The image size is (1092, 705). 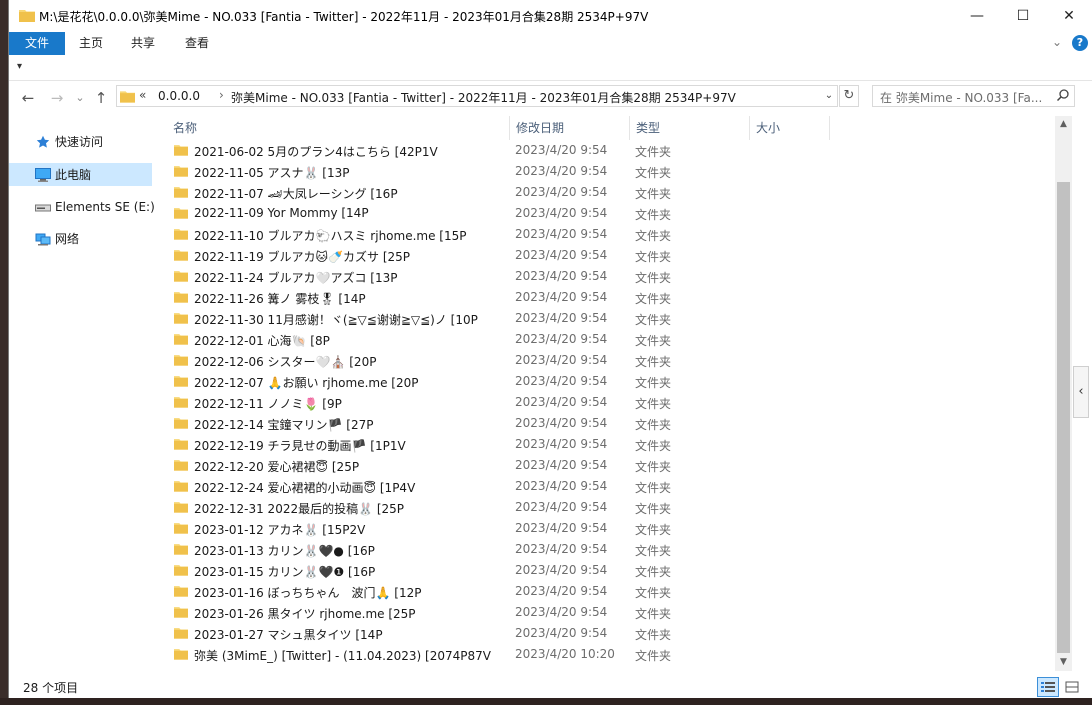 I want to click on column-header: ^ 名称 修改日期 类型 大小, so click(x=607, y=128).